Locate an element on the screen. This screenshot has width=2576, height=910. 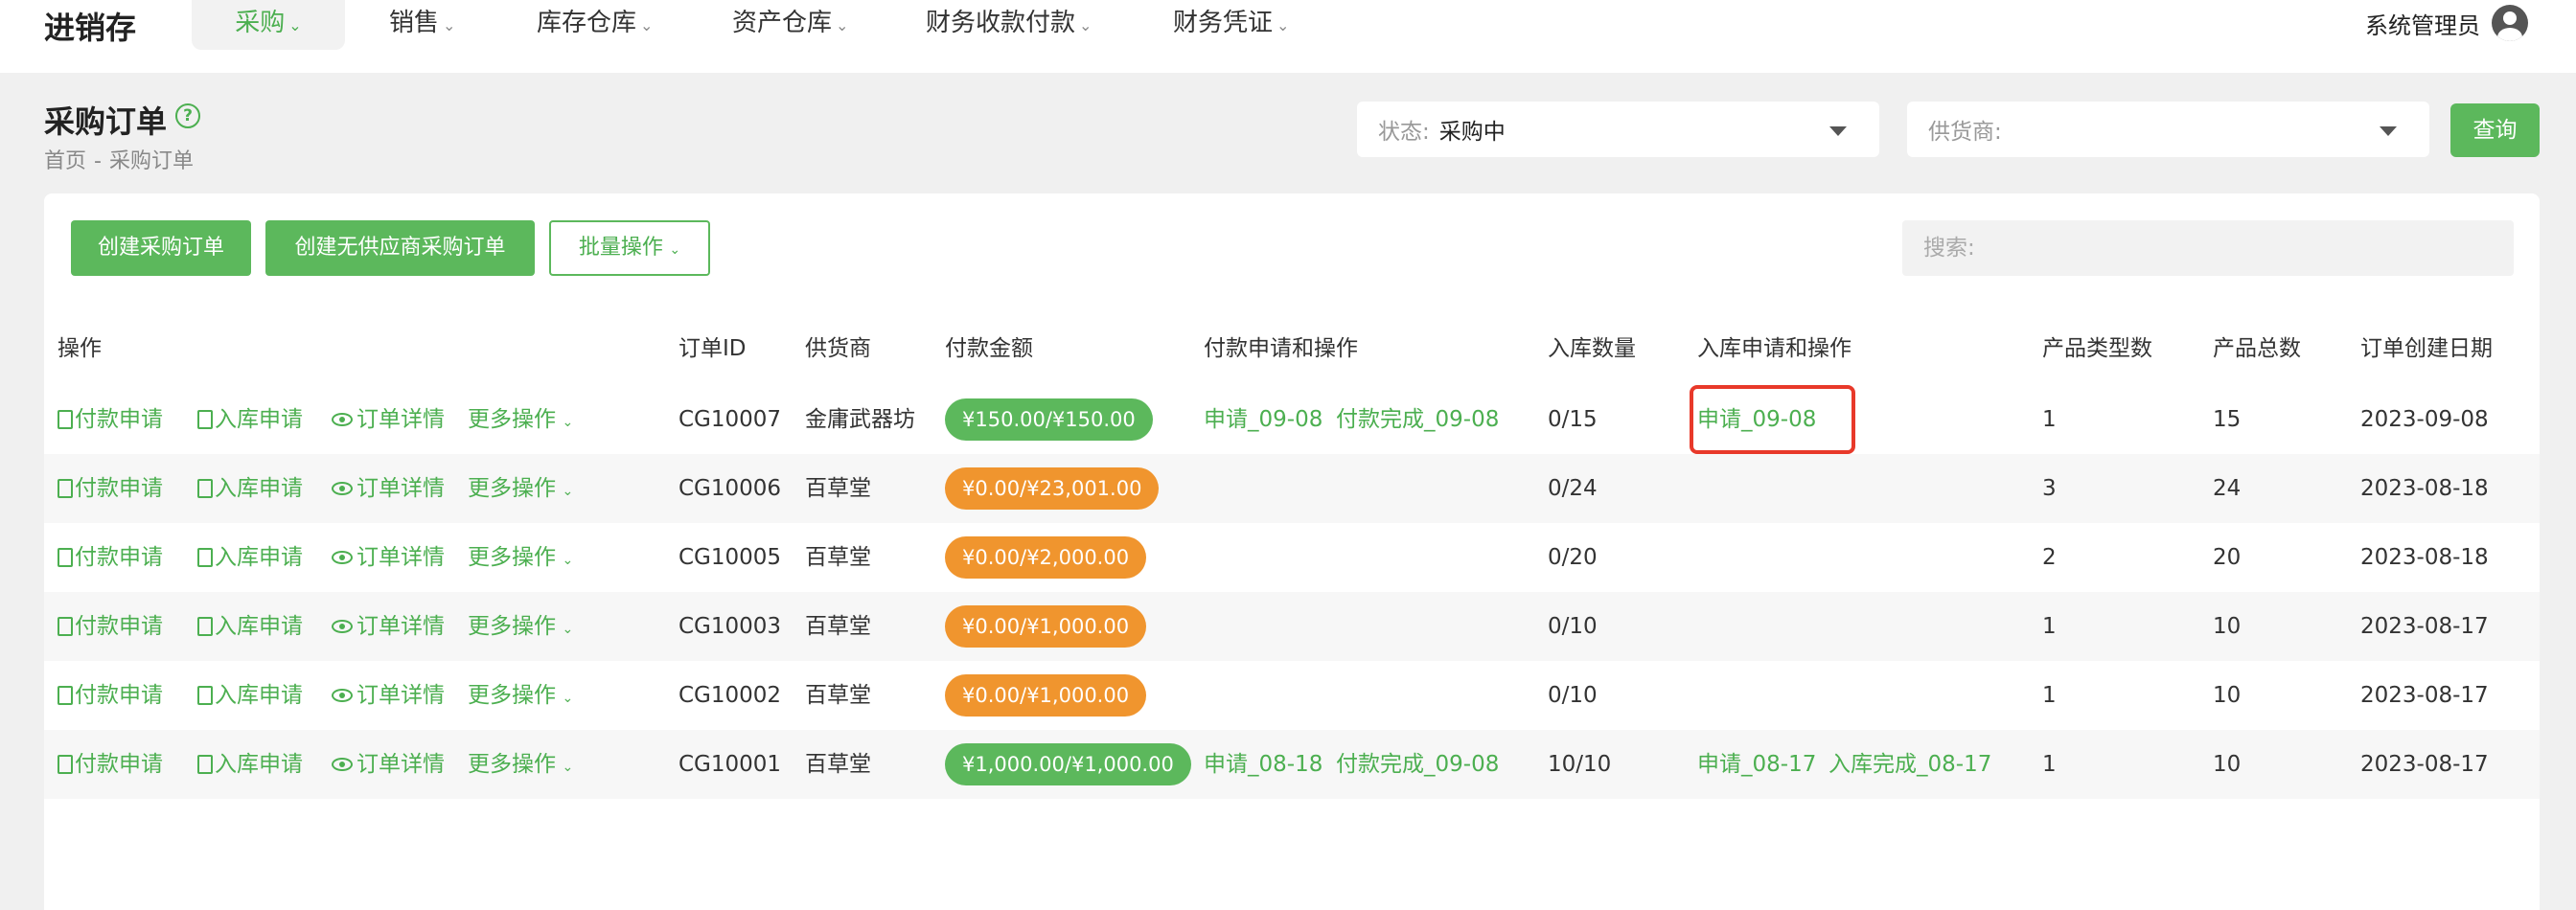
page-title: 采购订单 is located at coordinates (106, 121).